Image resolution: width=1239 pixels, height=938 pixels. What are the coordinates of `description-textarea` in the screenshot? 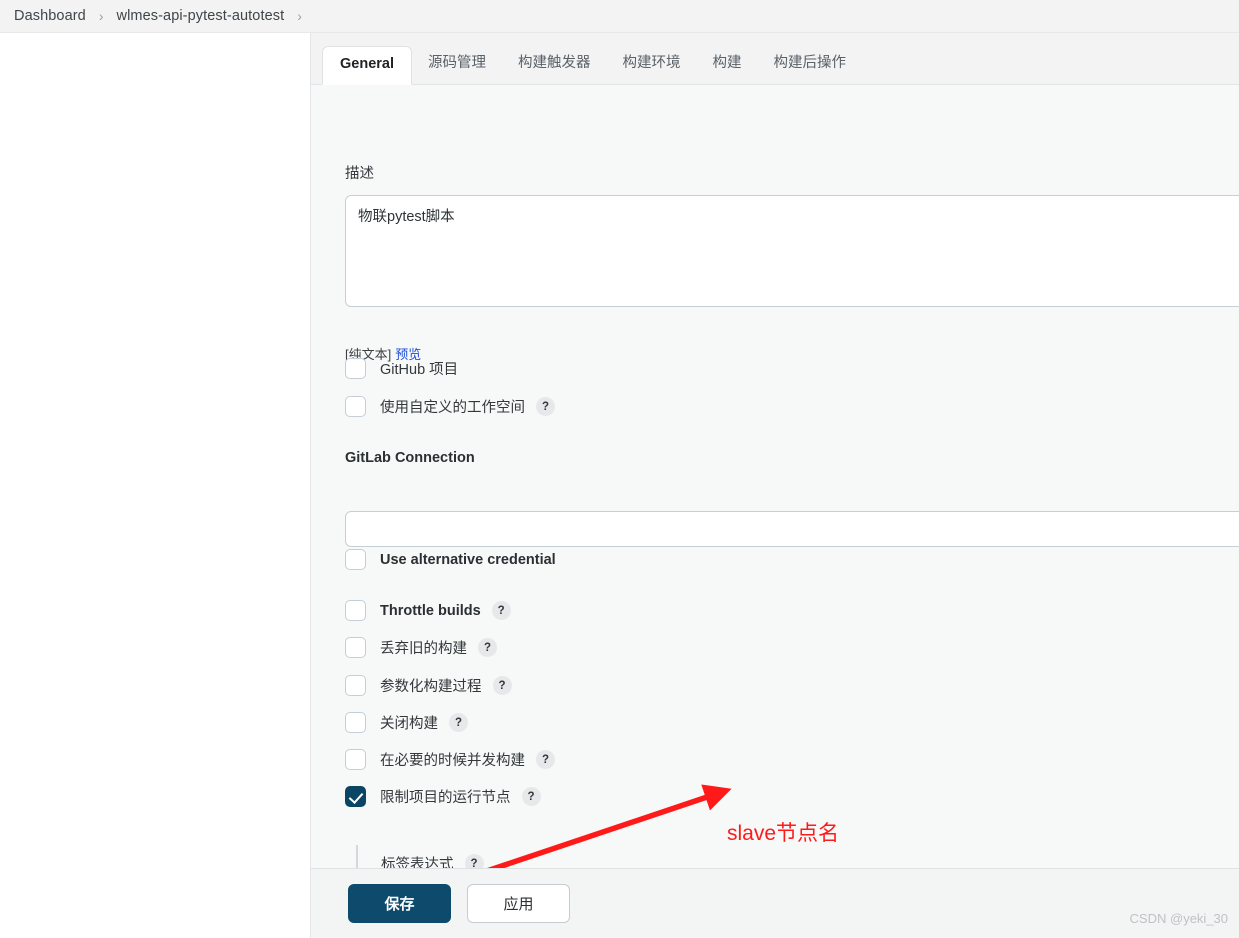 It's located at (792, 251).